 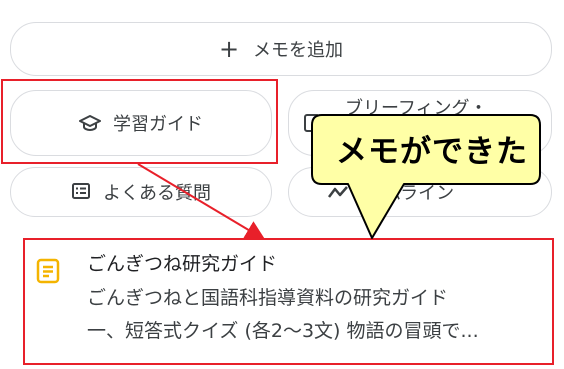 What do you see at coordinates (48, 273) in the screenshot?
I see `note-icon` at bounding box center [48, 273].